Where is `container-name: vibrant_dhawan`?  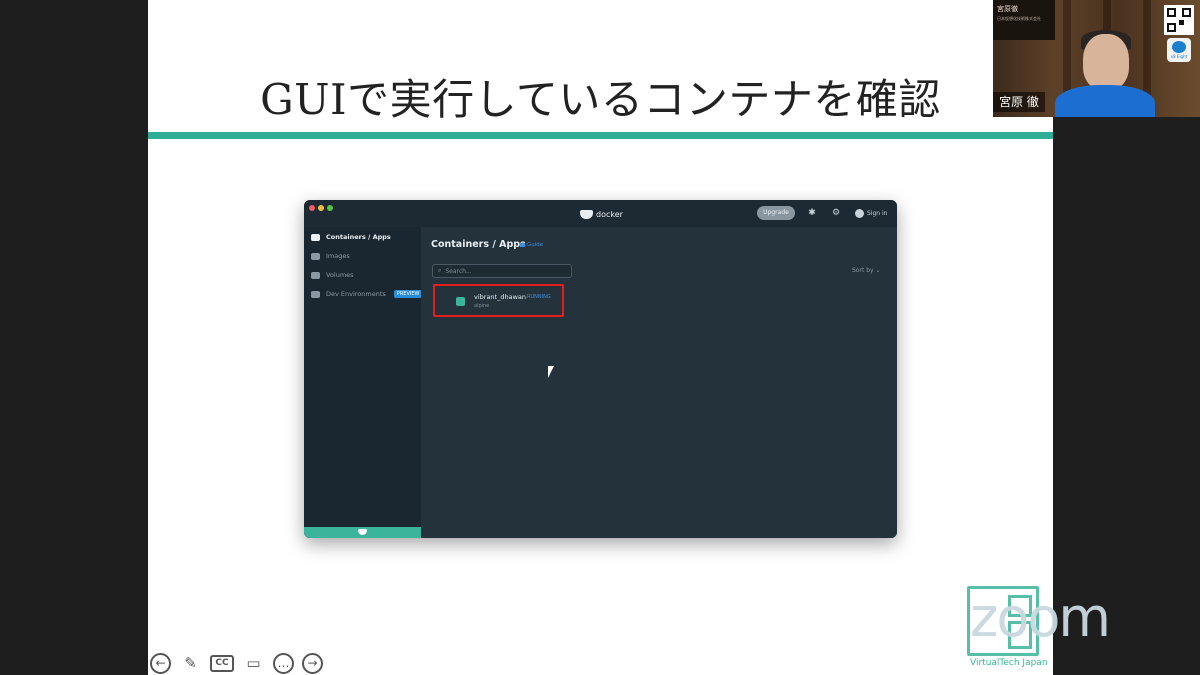
container-name: vibrant_dhawan is located at coordinates (500, 297).